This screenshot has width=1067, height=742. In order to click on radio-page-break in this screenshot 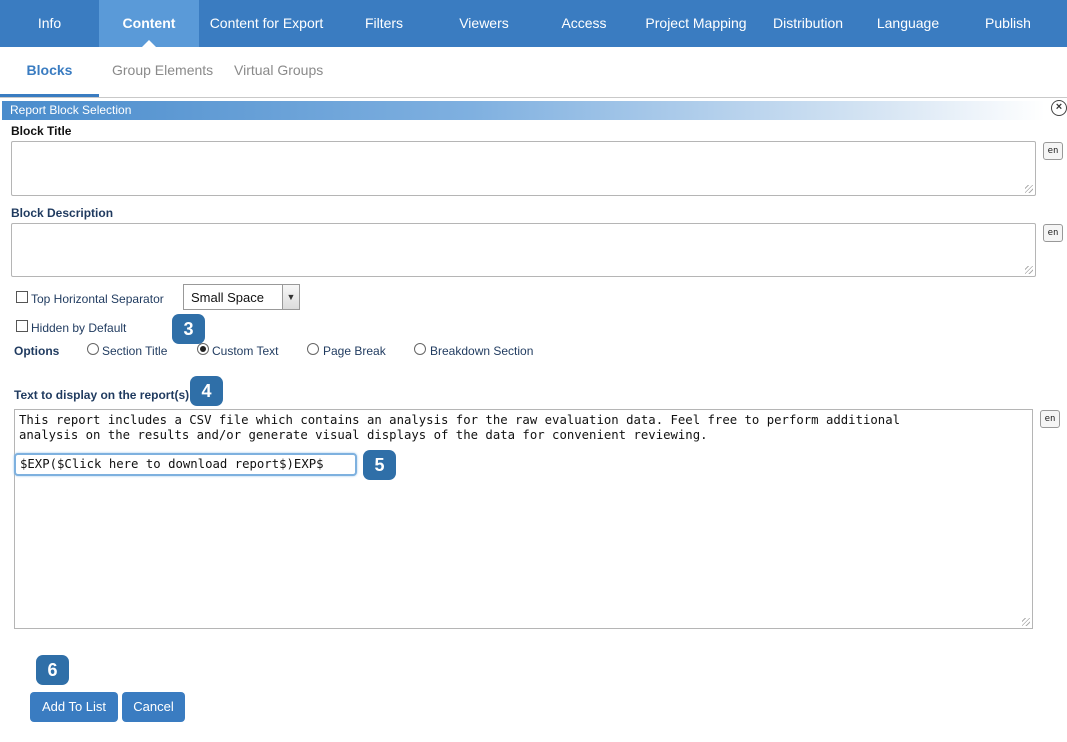, I will do `click(313, 349)`.